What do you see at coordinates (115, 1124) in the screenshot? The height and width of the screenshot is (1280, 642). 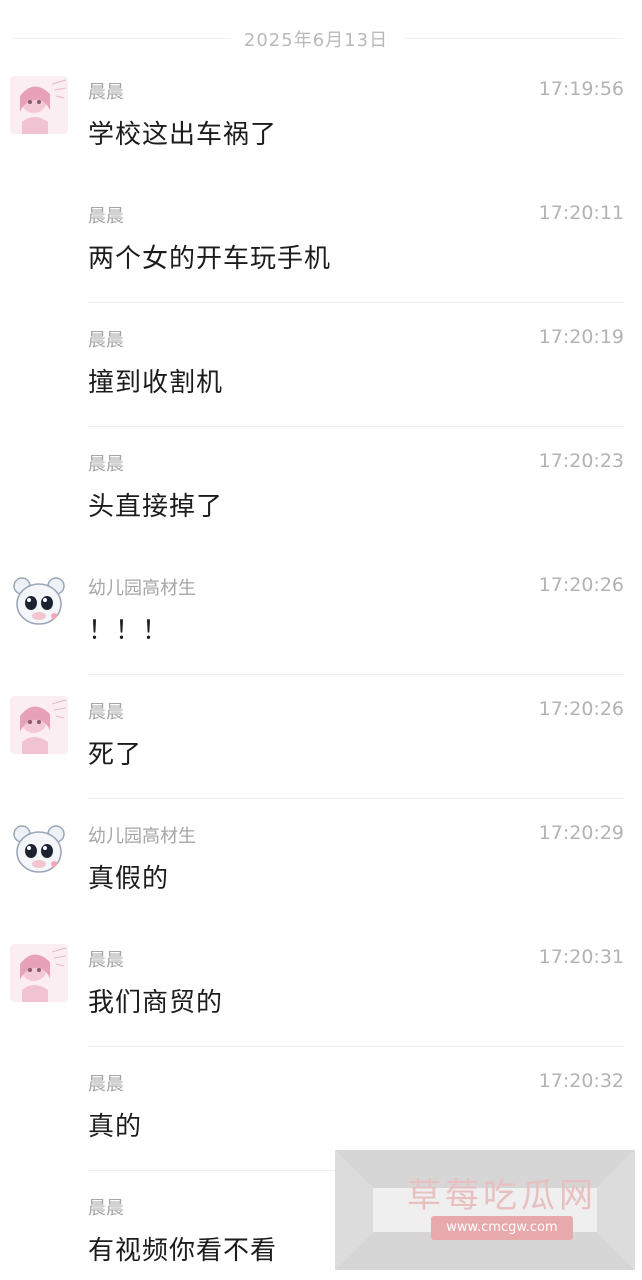 I see `message-text: 真的` at bounding box center [115, 1124].